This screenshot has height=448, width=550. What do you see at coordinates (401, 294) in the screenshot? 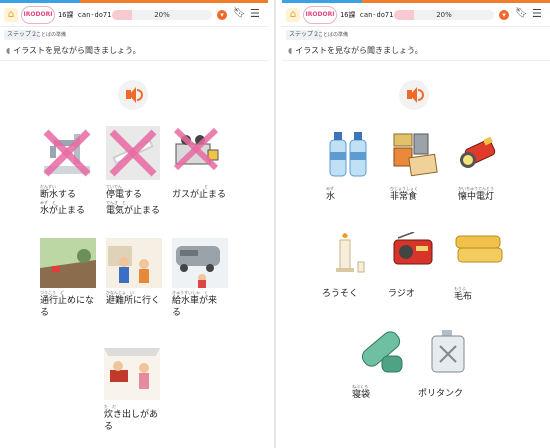
I see `label-radio: ラジオ` at bounding box center [401, 294].